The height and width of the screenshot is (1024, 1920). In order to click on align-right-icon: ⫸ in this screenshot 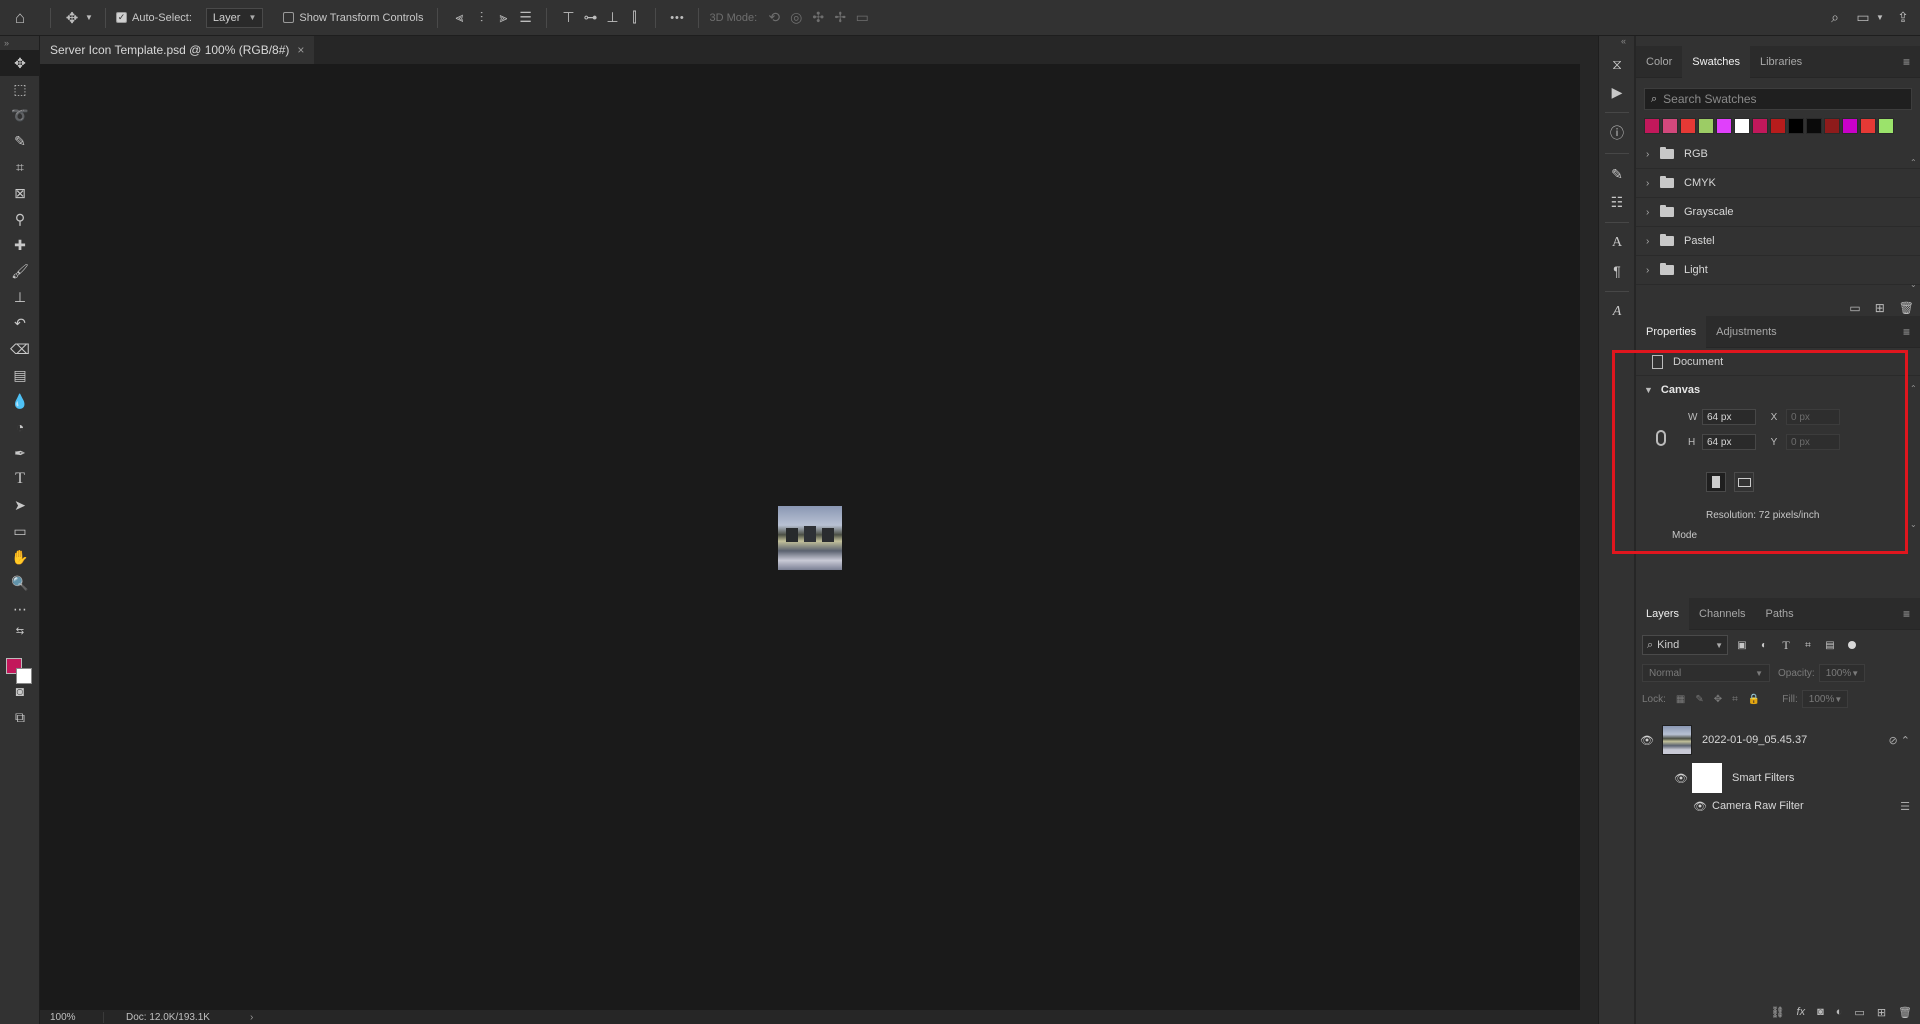, I will do `click(503, 18)`.